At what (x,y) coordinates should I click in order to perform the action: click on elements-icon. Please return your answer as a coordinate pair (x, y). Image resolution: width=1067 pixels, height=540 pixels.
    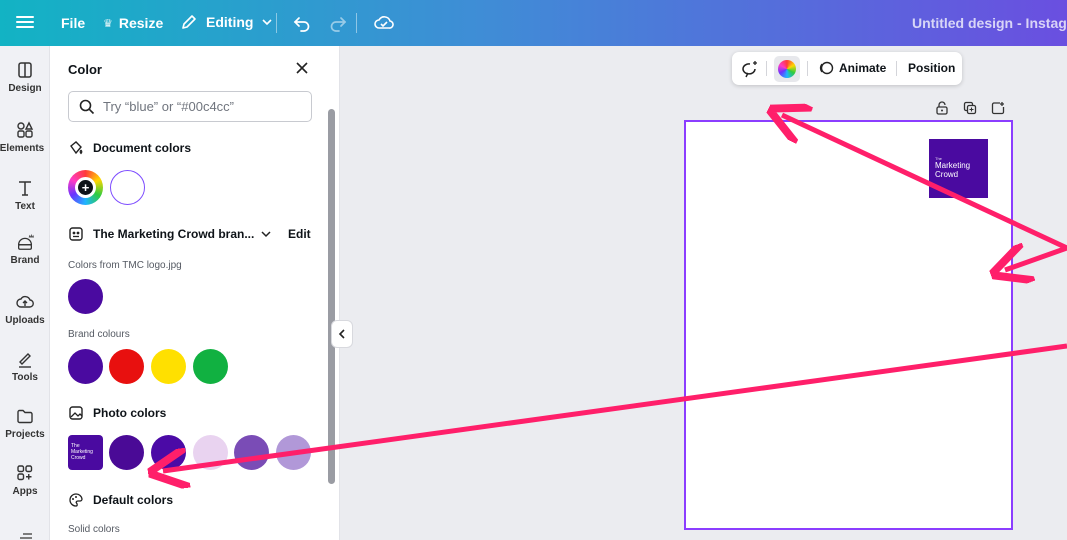
    Looking at the image, I should click on (25, 129).